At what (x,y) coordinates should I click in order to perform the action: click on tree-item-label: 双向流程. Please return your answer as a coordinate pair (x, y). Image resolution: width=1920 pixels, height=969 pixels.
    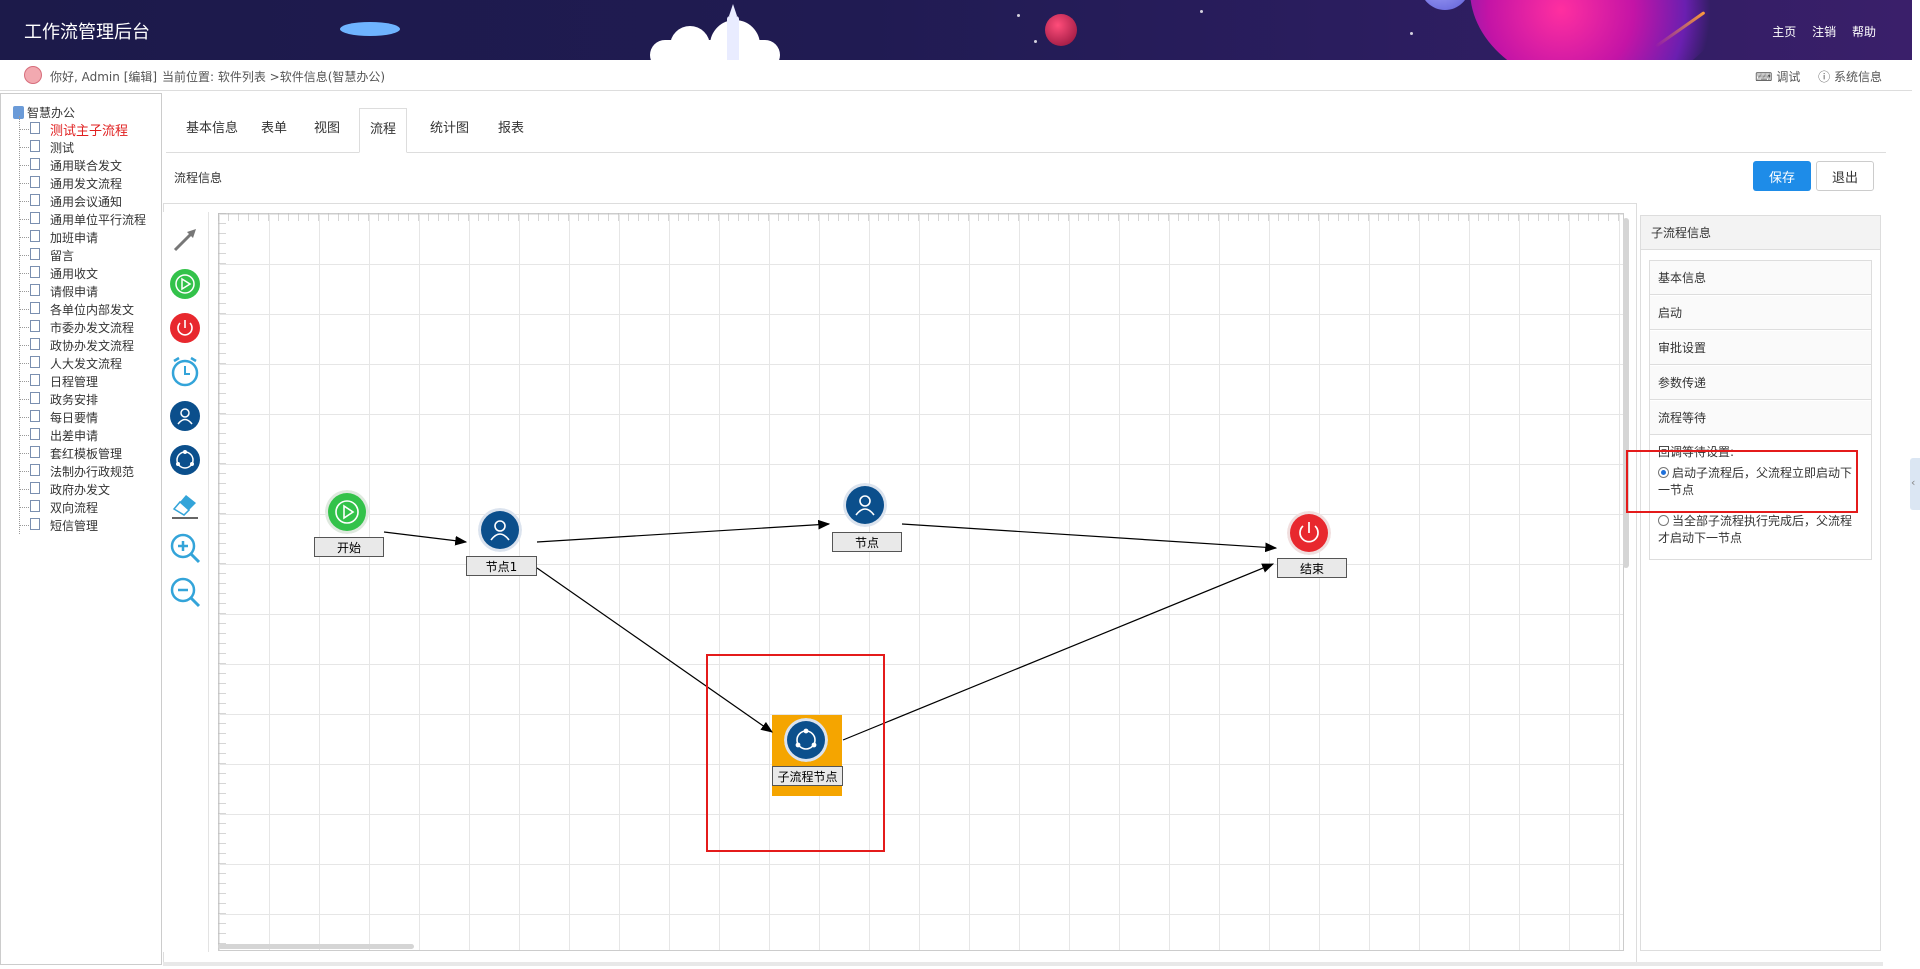
    Looking at the image, I should click on (74, 508).